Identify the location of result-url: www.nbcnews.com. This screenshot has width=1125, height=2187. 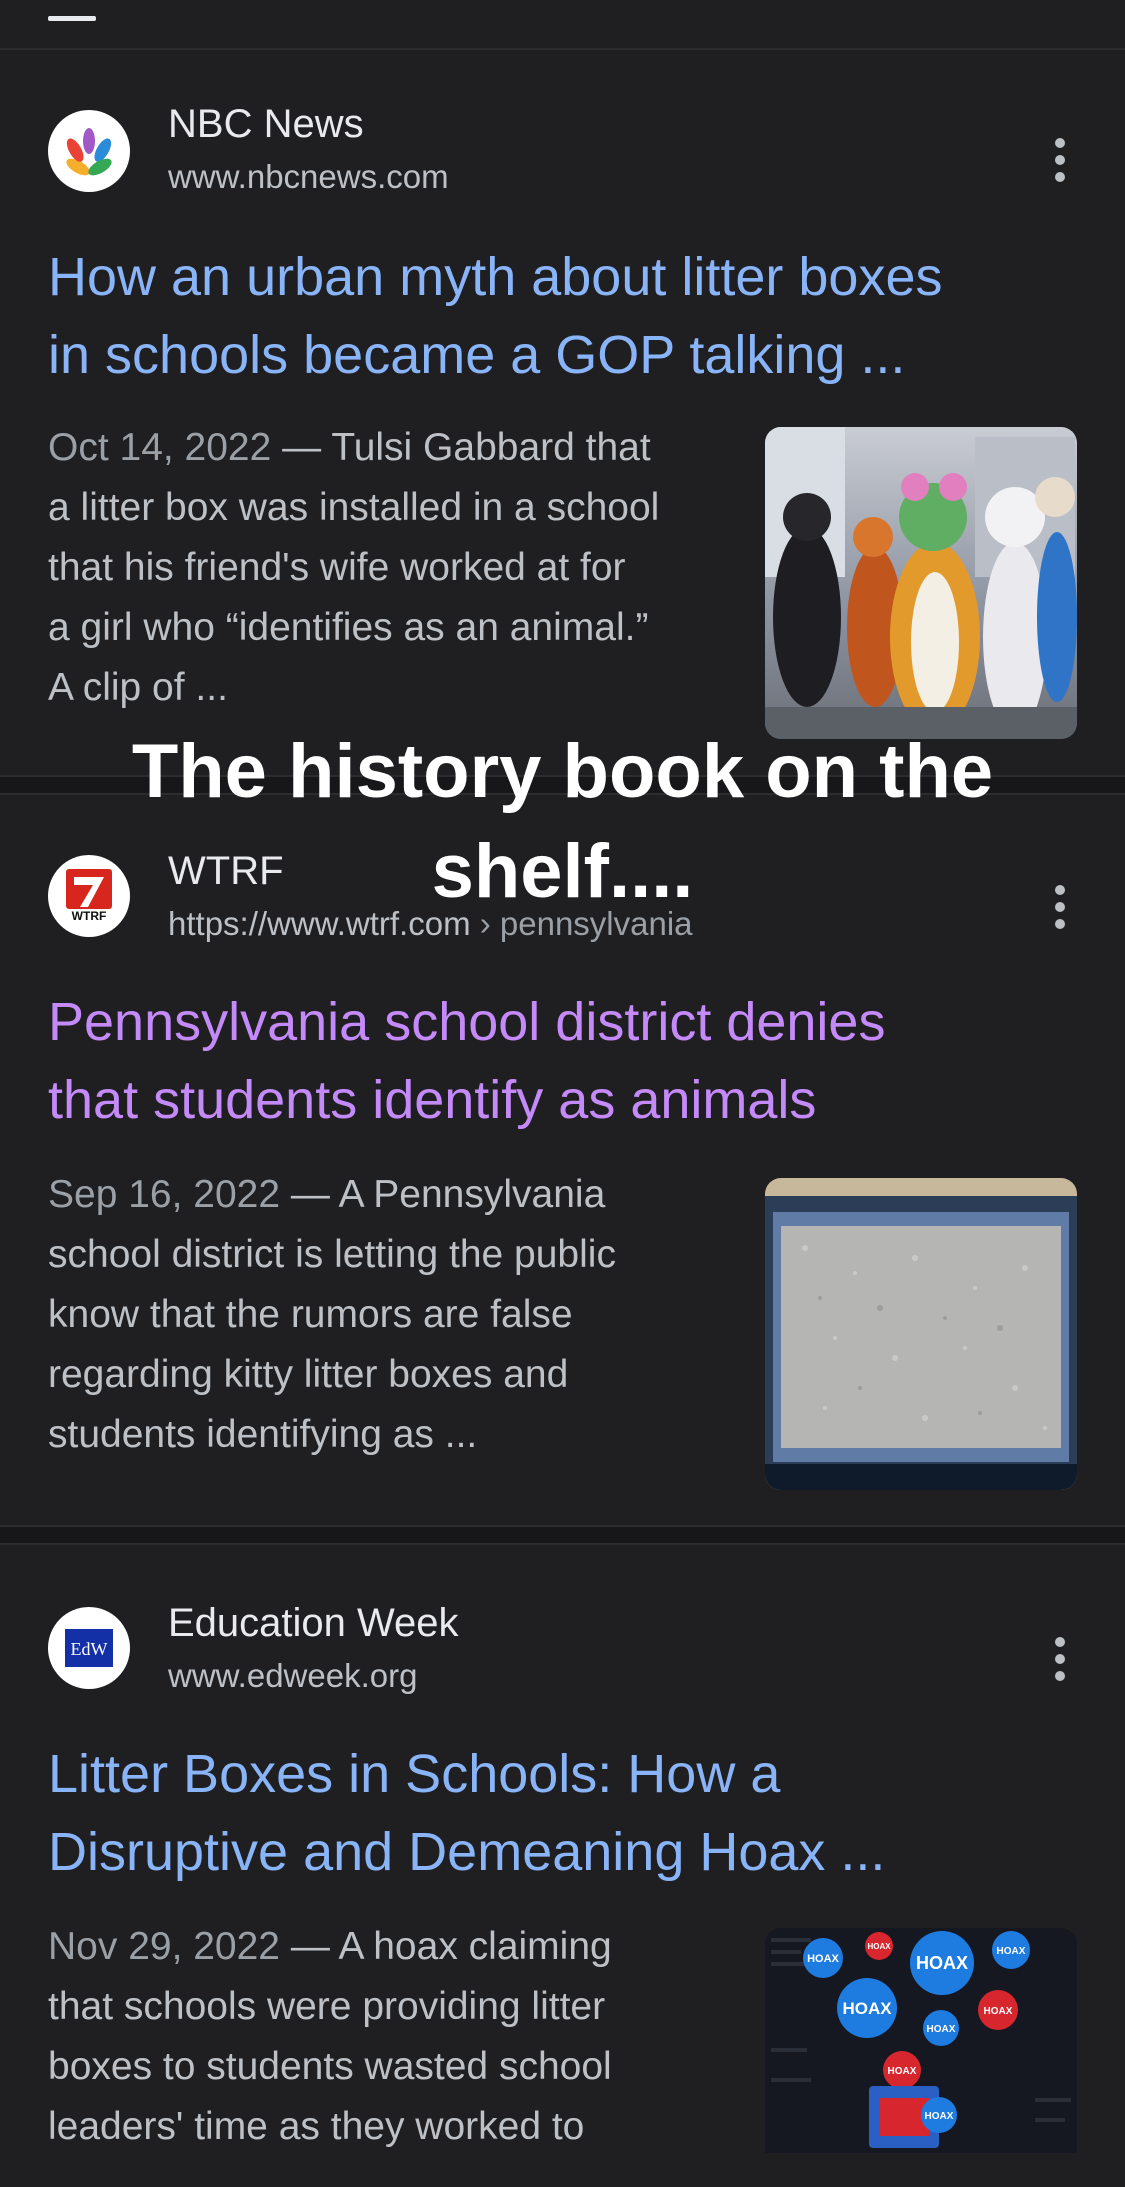
(308, 177).